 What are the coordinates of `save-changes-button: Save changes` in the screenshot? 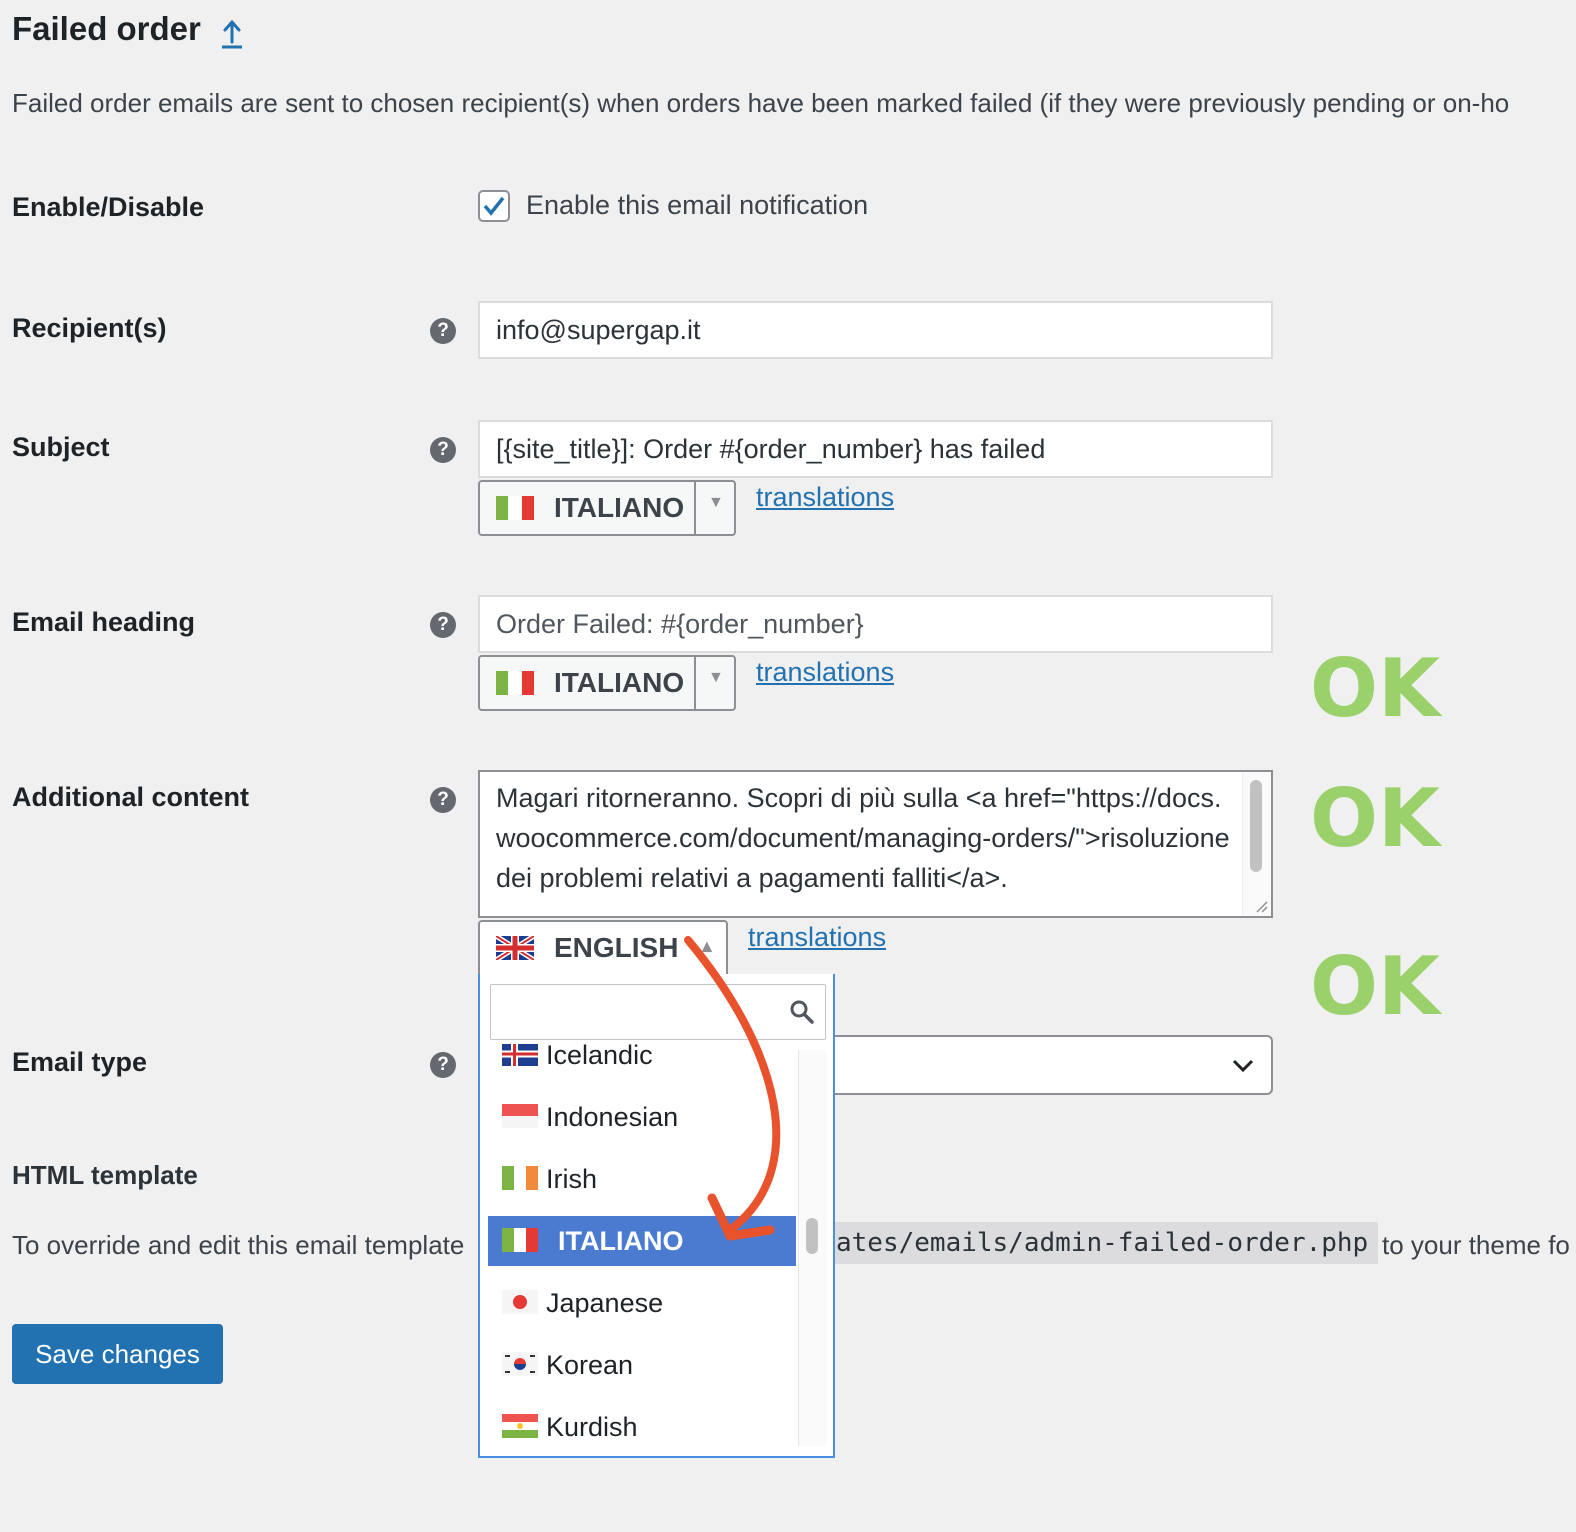 It's located at (117, 1354).